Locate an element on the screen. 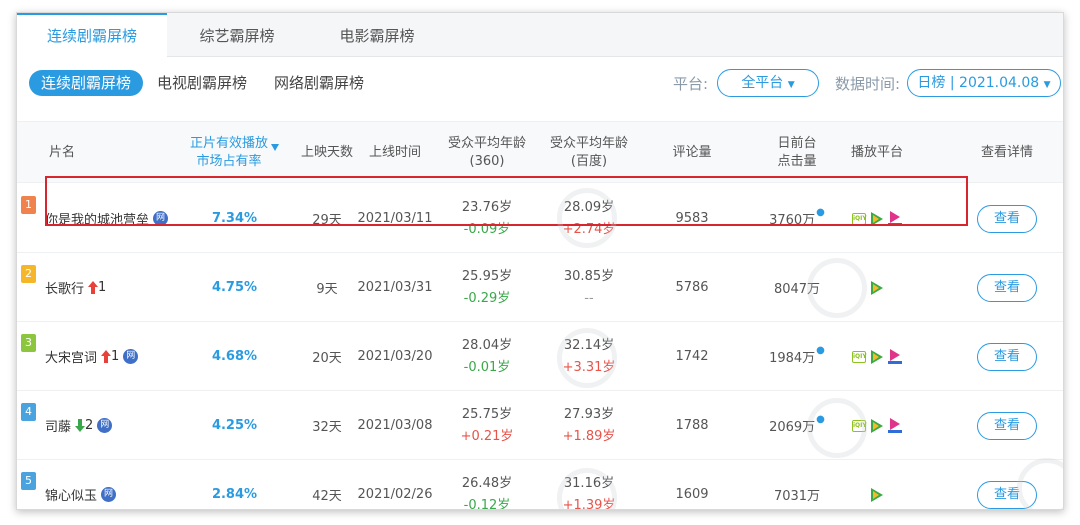 This screenshot has width=1080, height=525. age-360: 25.95岁 is located at coordinates (487, 276).